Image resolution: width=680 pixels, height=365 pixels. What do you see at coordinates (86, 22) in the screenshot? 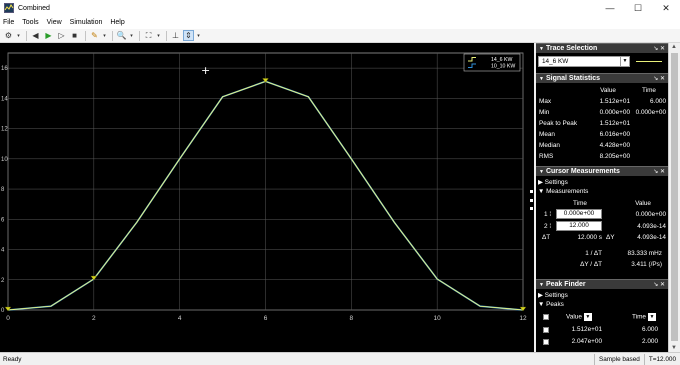
I see `menu-simulation: Simulation` at bounding box center [86, 22].